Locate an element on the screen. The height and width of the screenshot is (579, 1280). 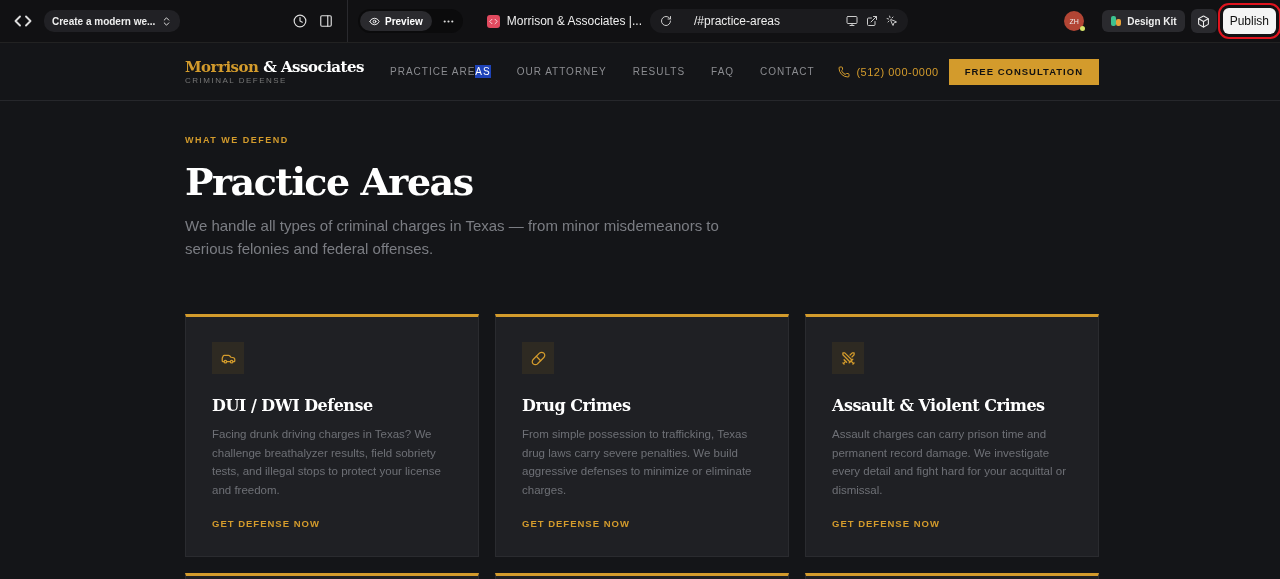
phone-link: (512) 000-0000 is located at coordinates (888, 71).